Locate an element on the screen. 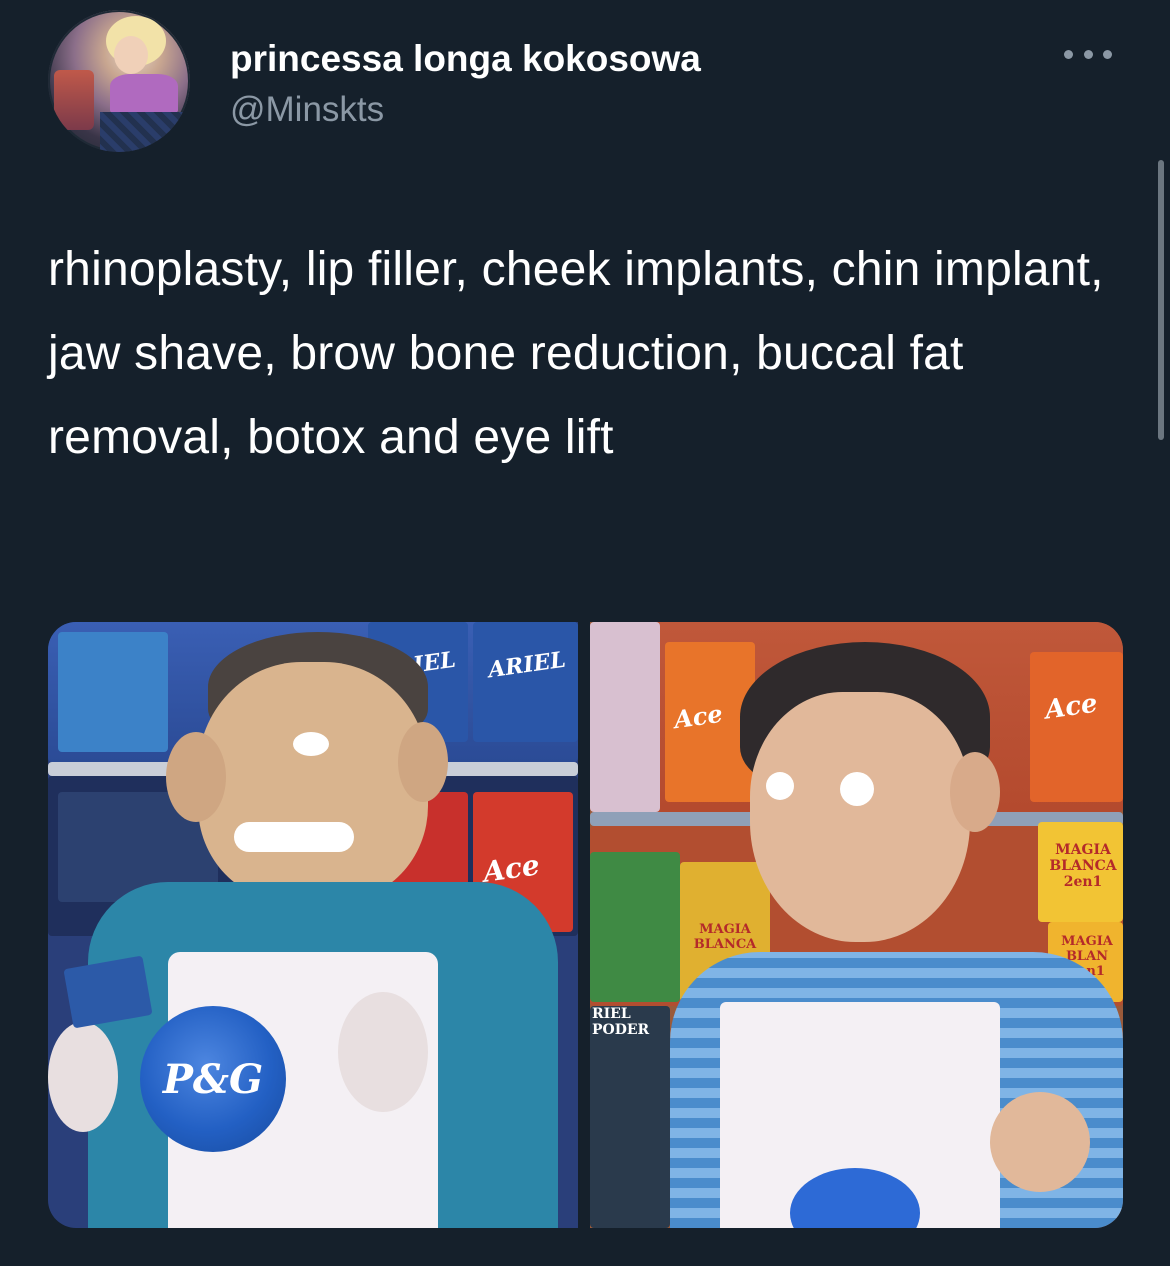 The width and height of the screenshot is (1170, 1266). pg-logo: P&G is located at coordinates (213, 1079).